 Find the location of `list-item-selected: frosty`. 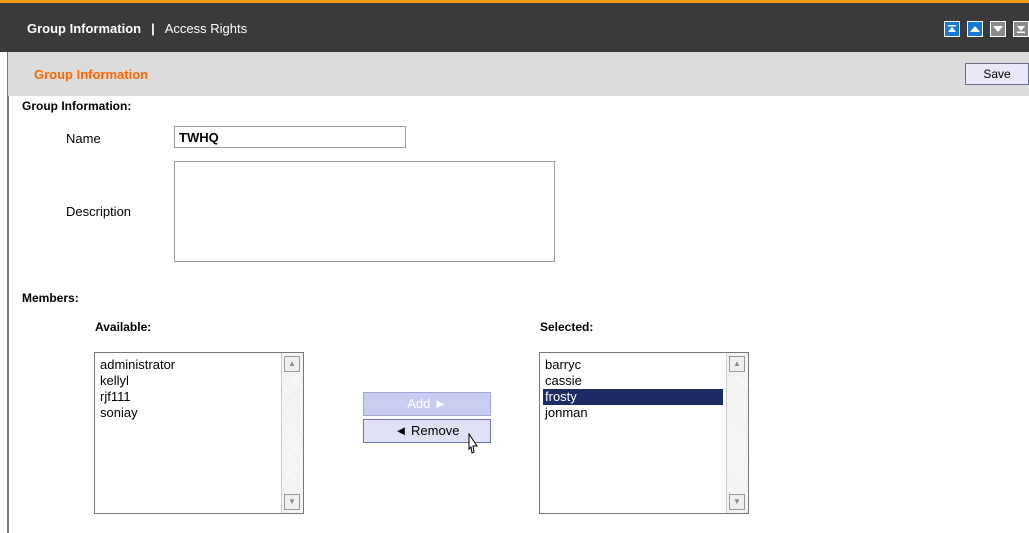

list-item-selected: frosty is located at coordinates (633, 397).